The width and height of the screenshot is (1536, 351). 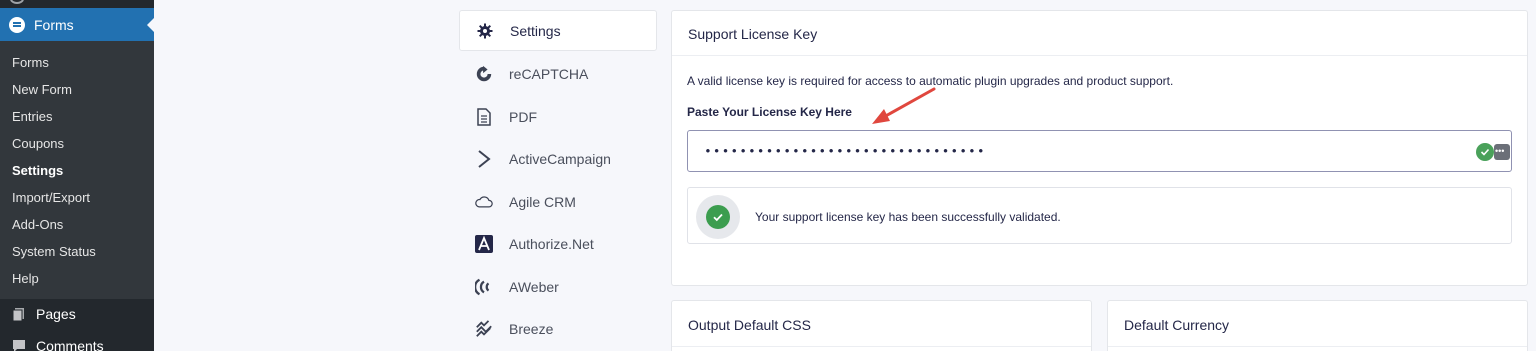 I want to click on success-icon-halo, so click(x=718, y=217).